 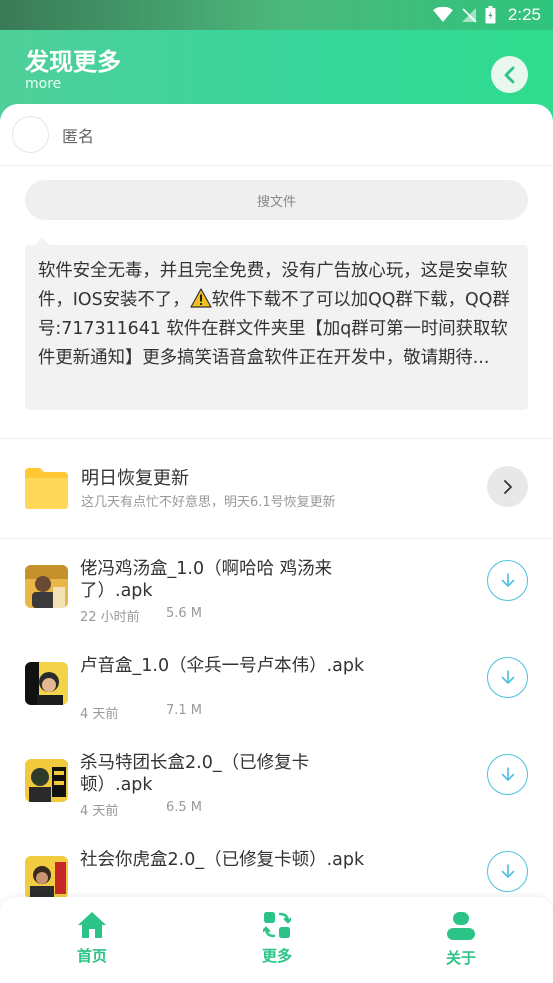 I want to click on tab-more: 更多, so click(x=277, y=941).